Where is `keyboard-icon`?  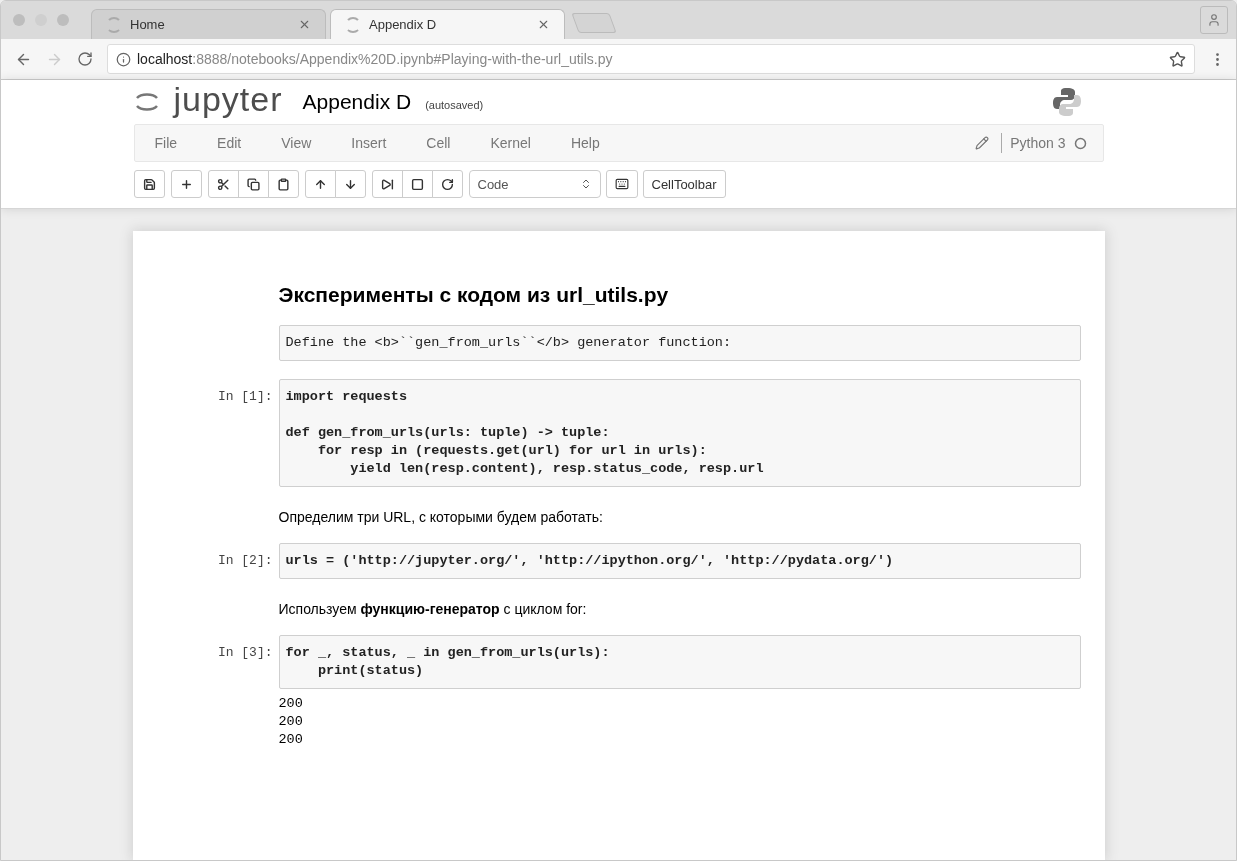 keyboard-icon is located at coordinates (621, 184).